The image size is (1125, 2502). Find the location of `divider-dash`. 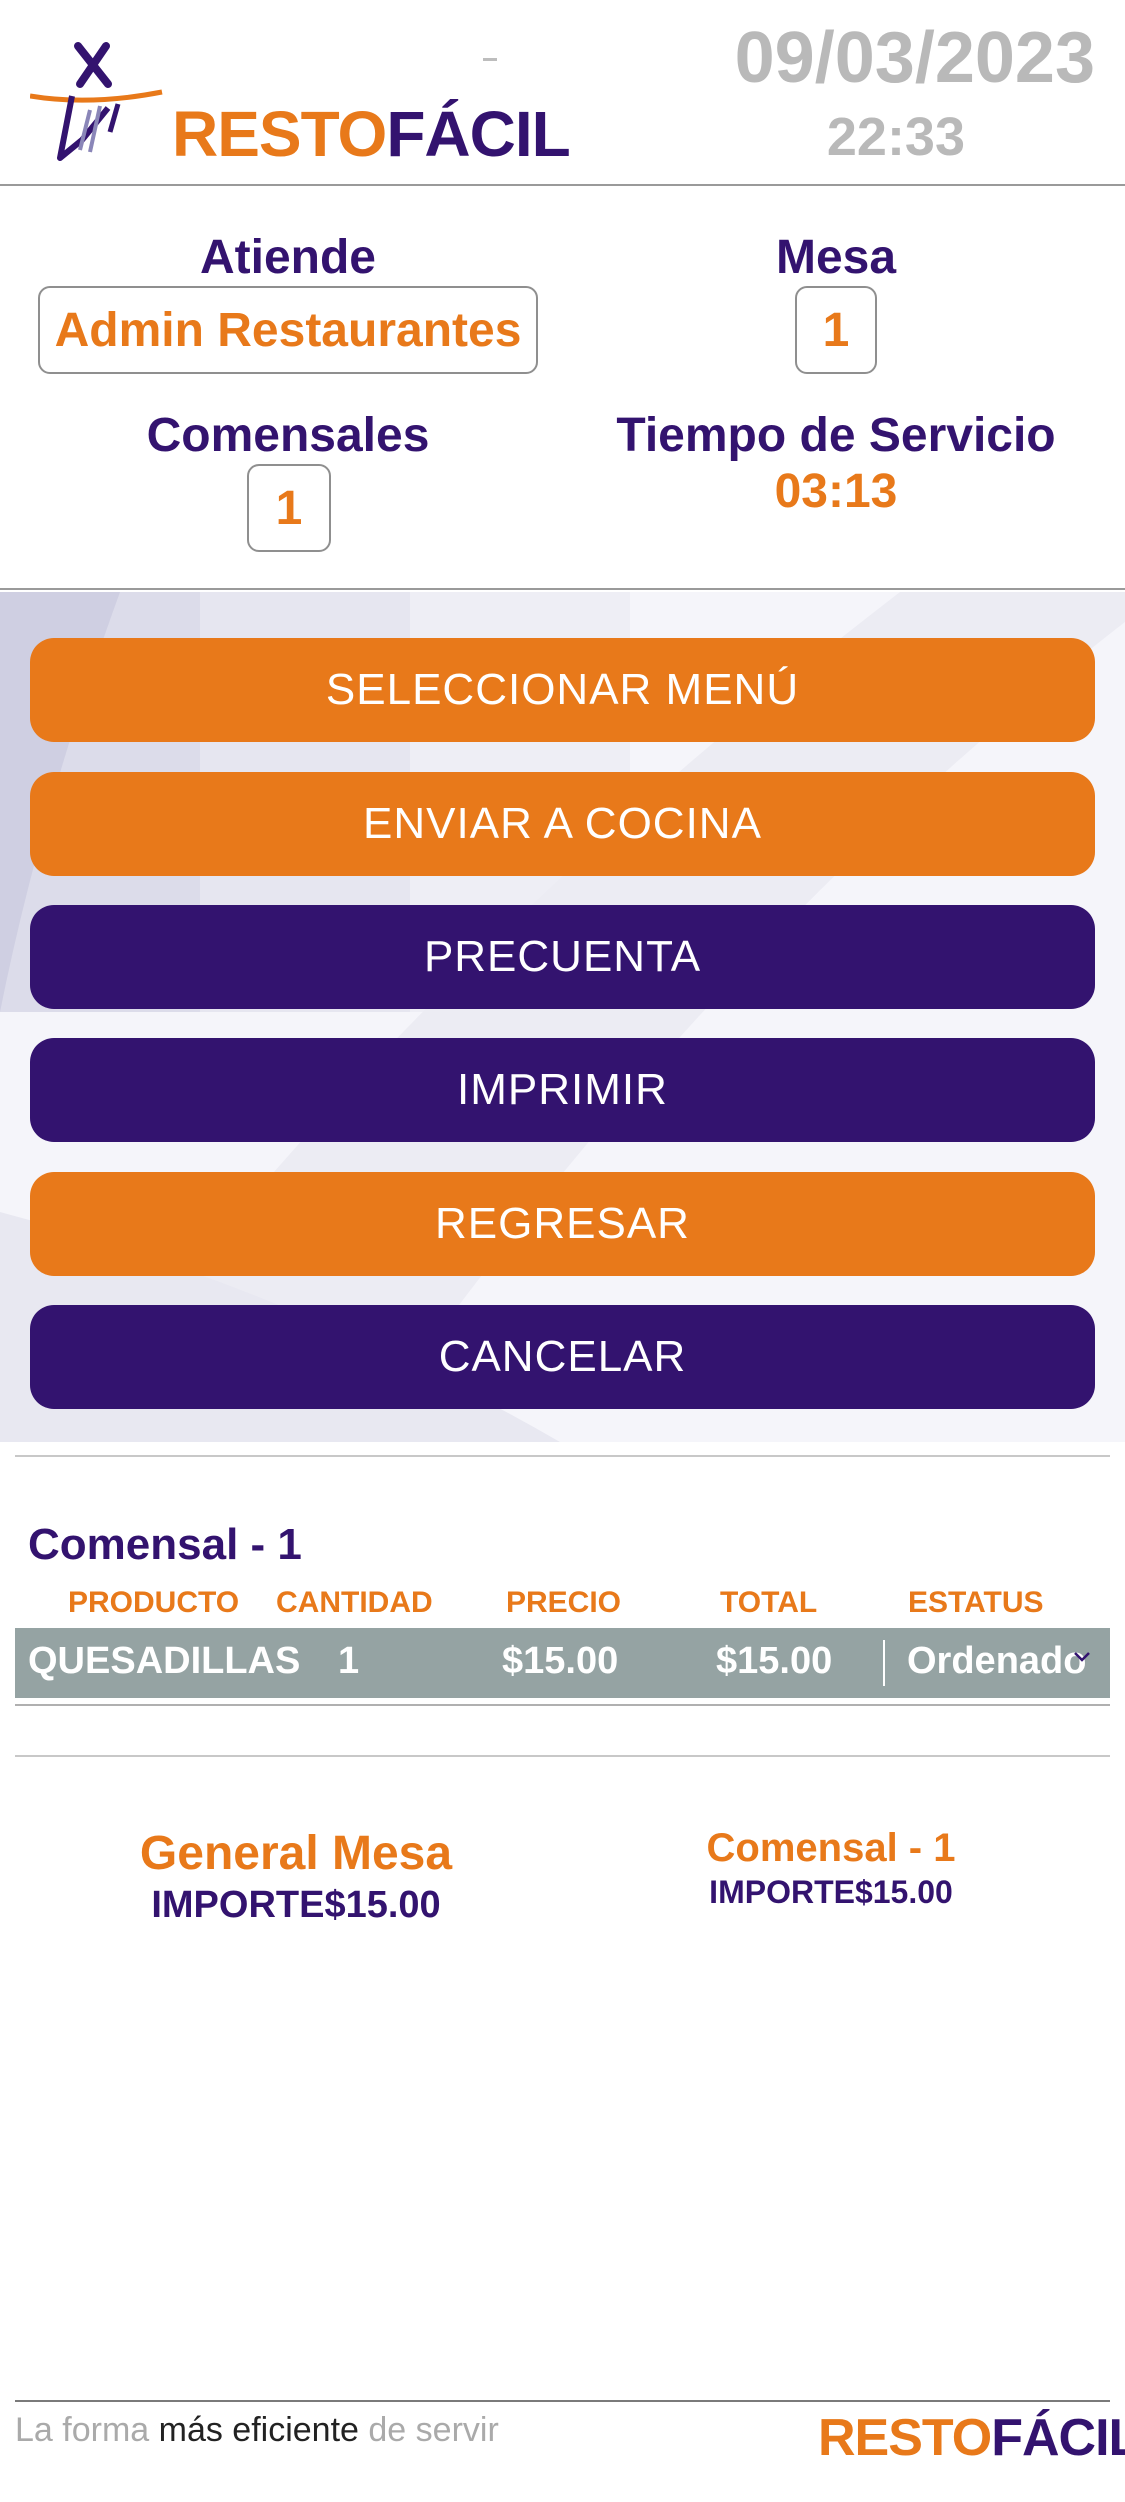

divider-dash is located at coordinates (490, 59).